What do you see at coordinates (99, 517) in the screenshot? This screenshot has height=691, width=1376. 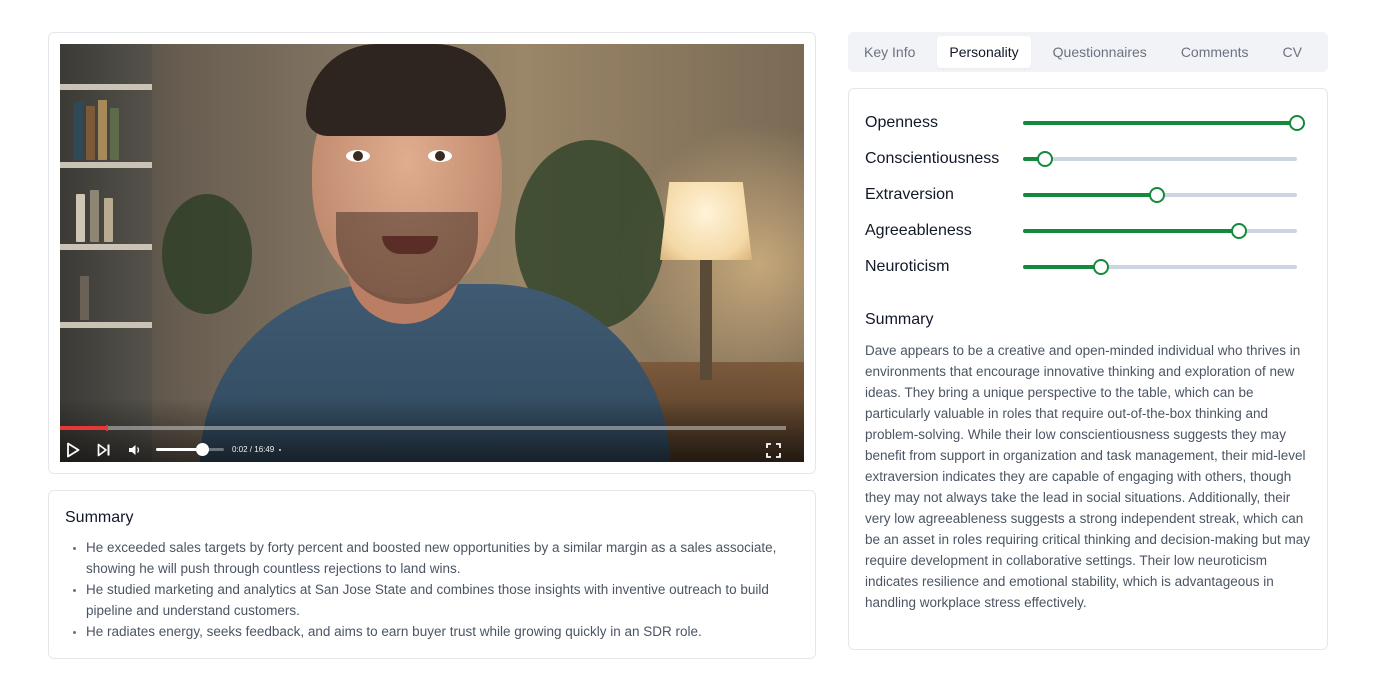 I see `summary-title: Summary` at bounding box center [99, 517].